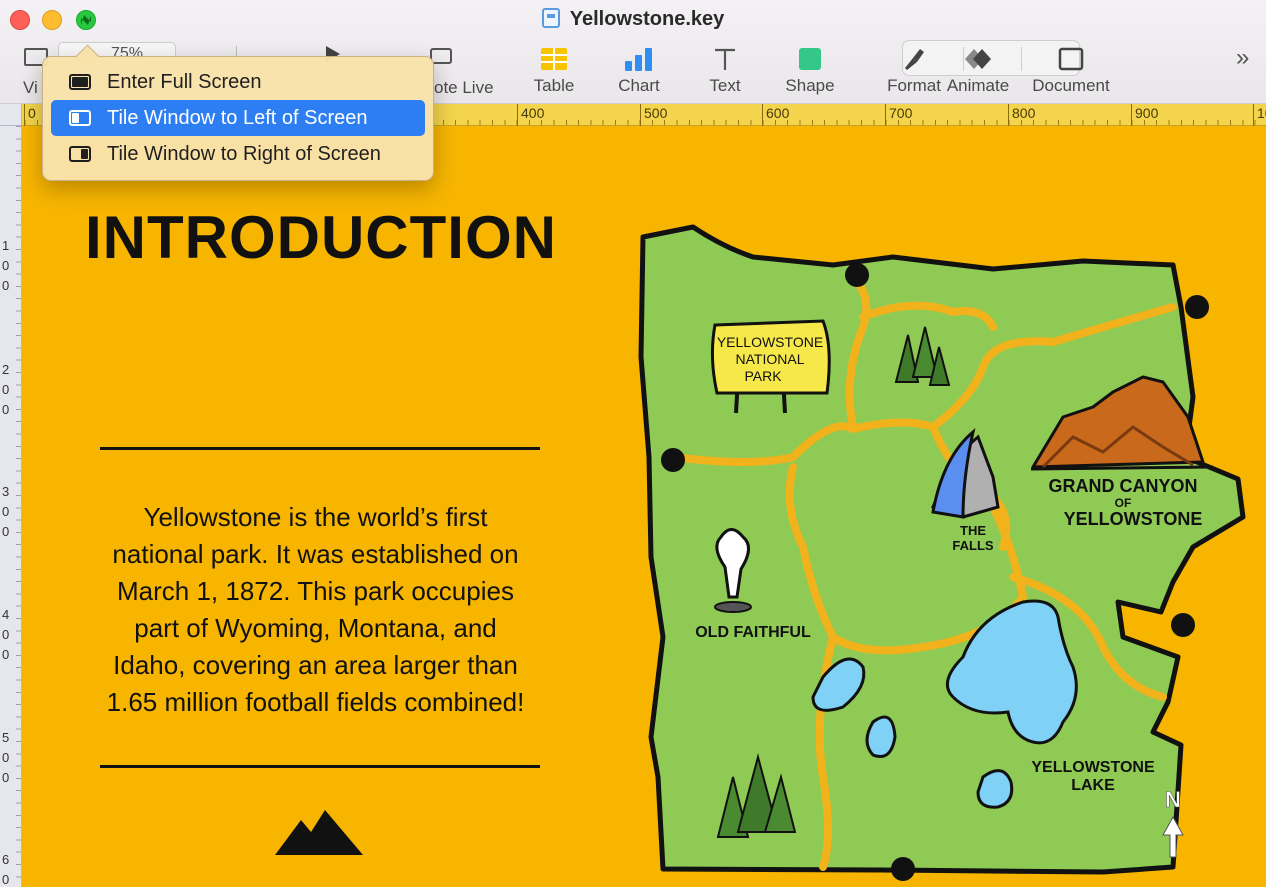  I want to click on document-button: Document, so click(1071, 70).